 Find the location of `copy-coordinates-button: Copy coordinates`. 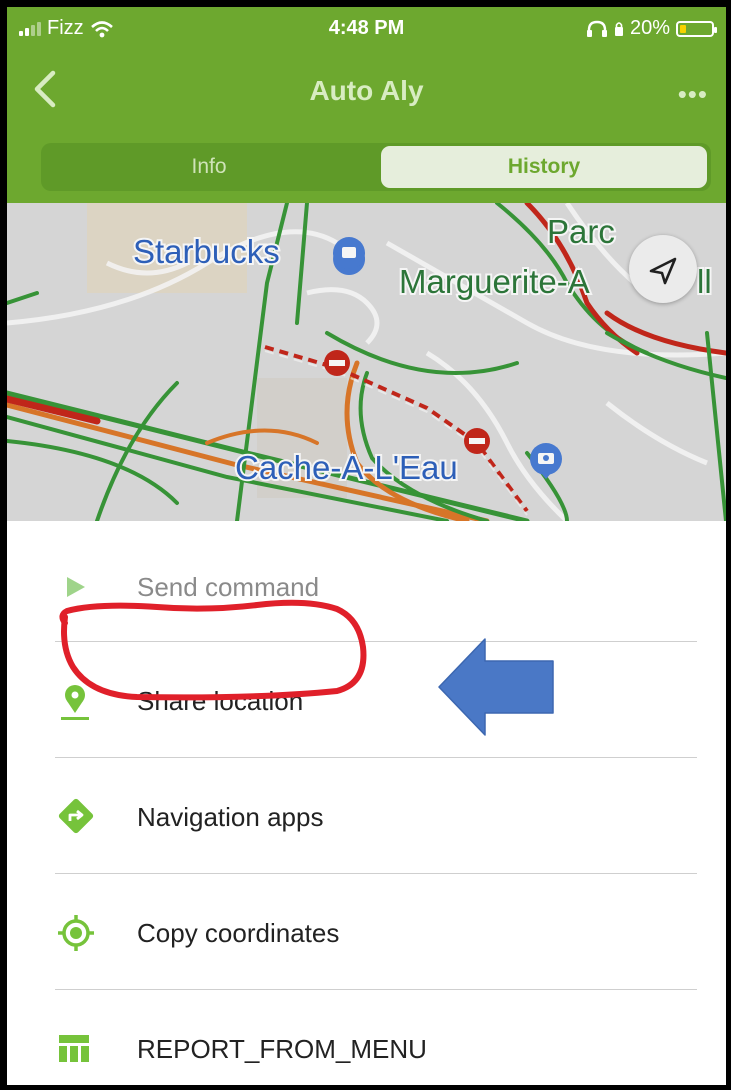

copy-coordinates-button: Copy coordinates is located at coordinates (376, 933).